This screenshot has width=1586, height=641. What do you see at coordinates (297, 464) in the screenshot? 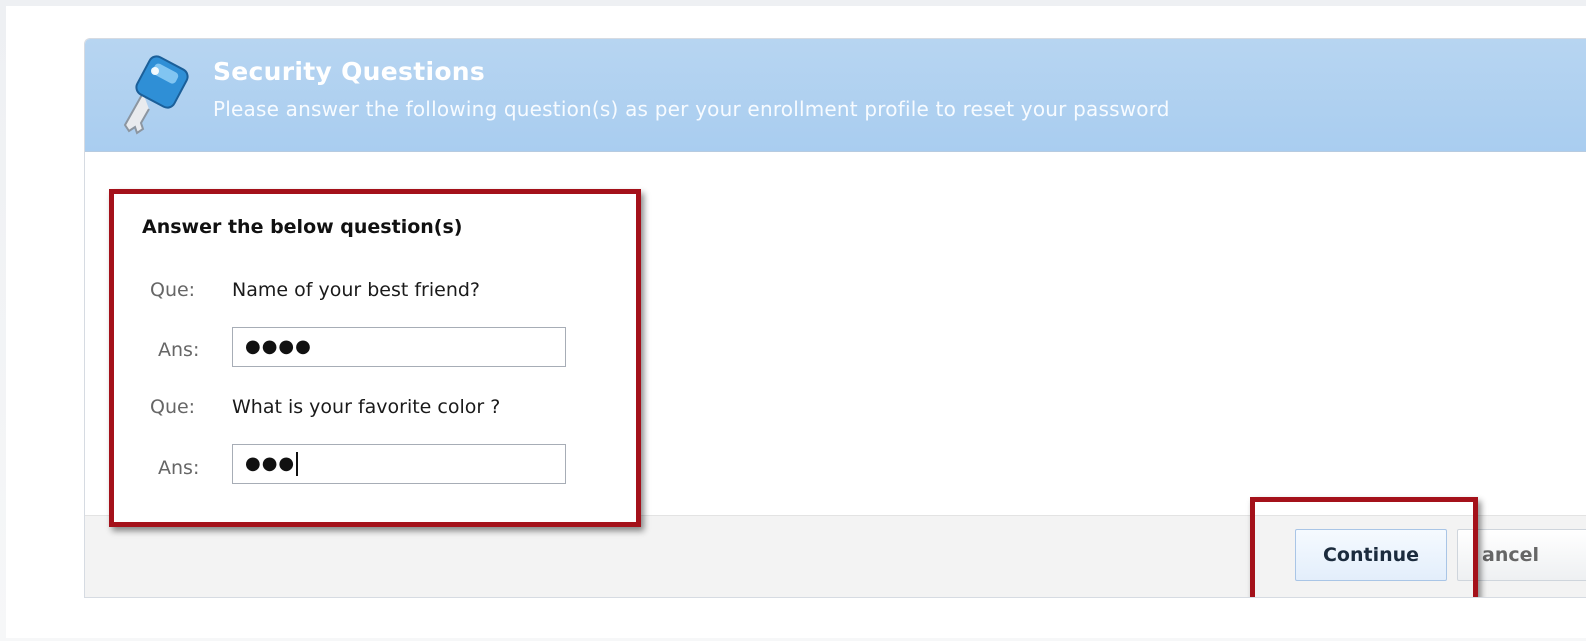
I see `text-caret` at bounding box center [297, 464].